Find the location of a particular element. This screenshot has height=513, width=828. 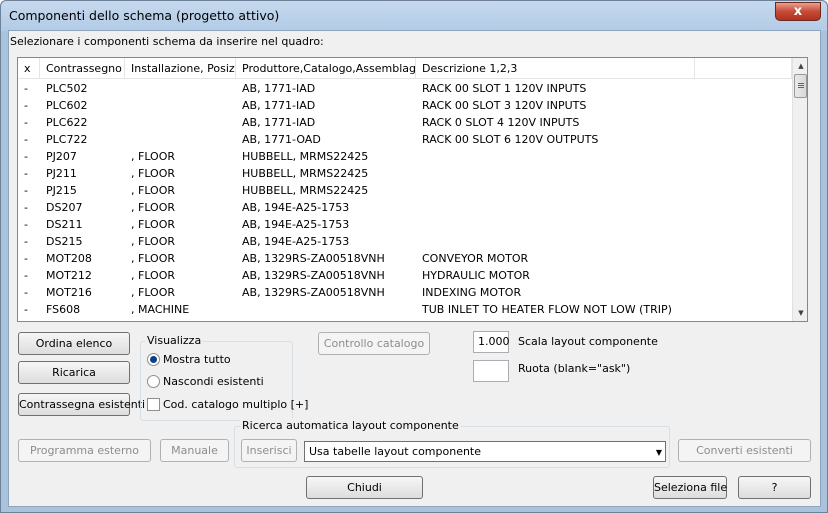

sort-list-button: Ordina elenco is located at coordinates (74, 343).